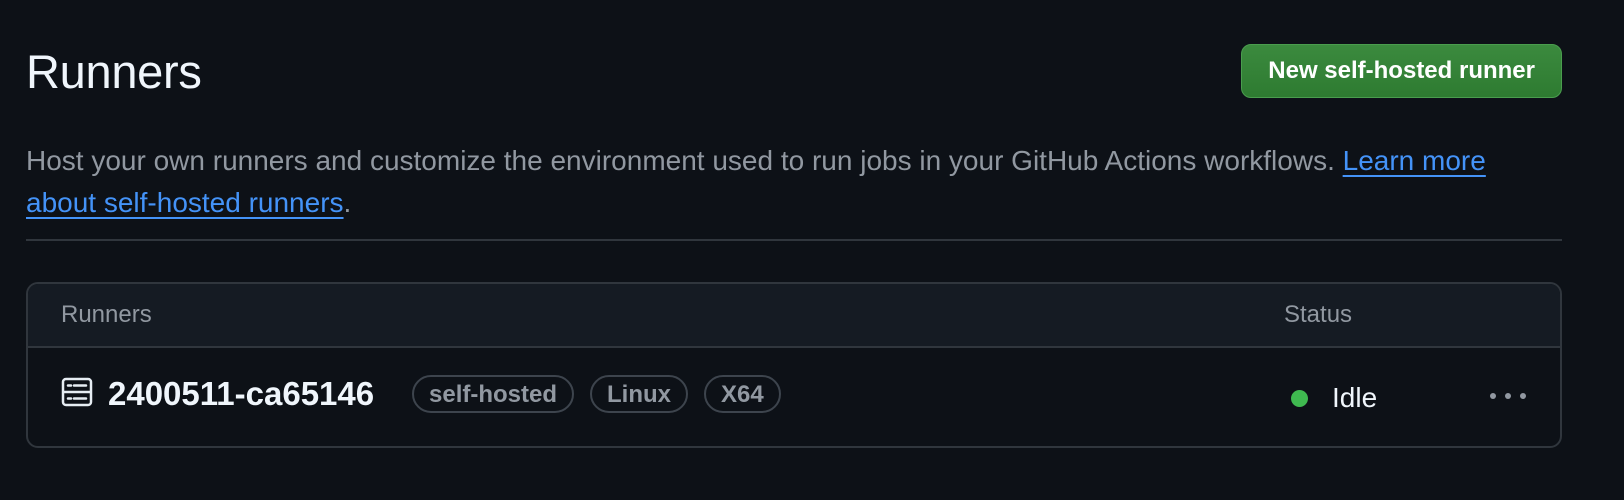  I want to click on label-linux: Linux, so click(639, 394).